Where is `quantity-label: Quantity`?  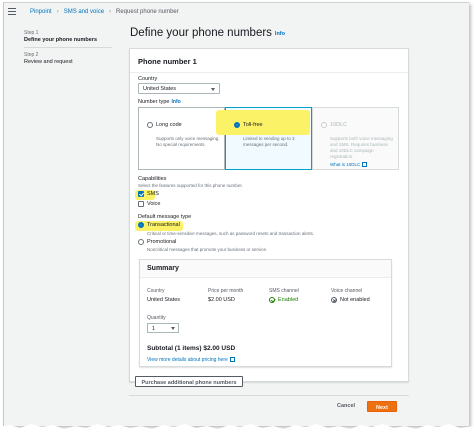
quantity-label: Quantity is located at coordinates (156, 318).